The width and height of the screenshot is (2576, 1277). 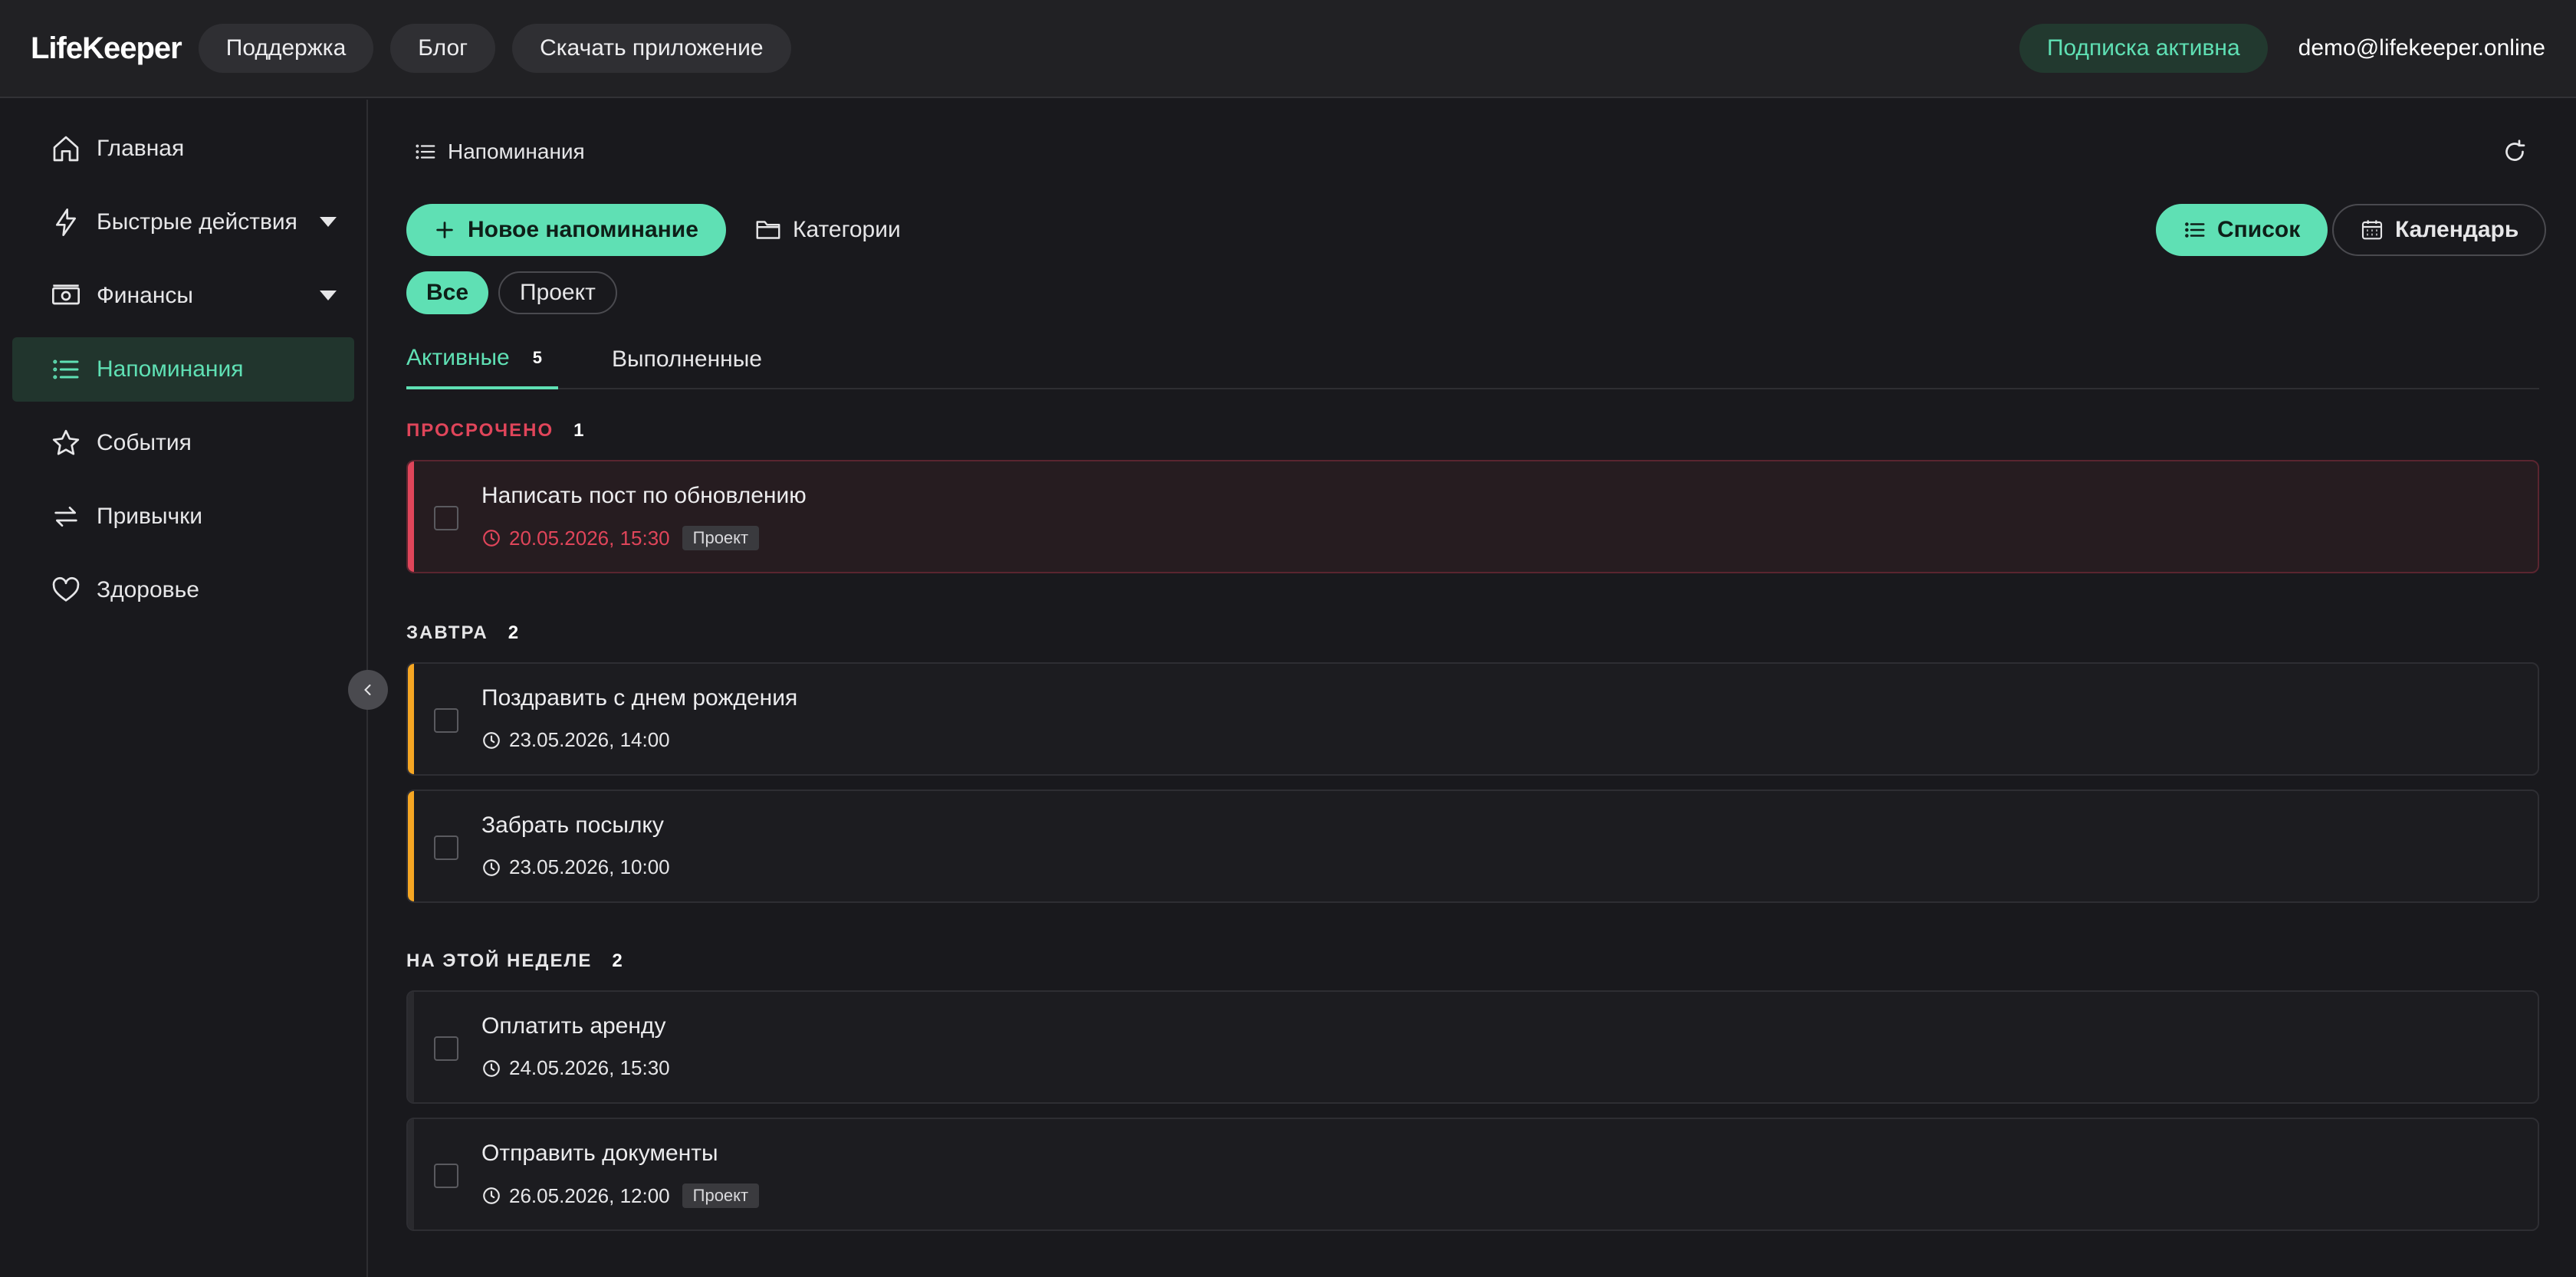 I want to click on section-this-week-header: НА ЭТОЙ НЕДЕЛЕ 2, so click(x=514, y=961).